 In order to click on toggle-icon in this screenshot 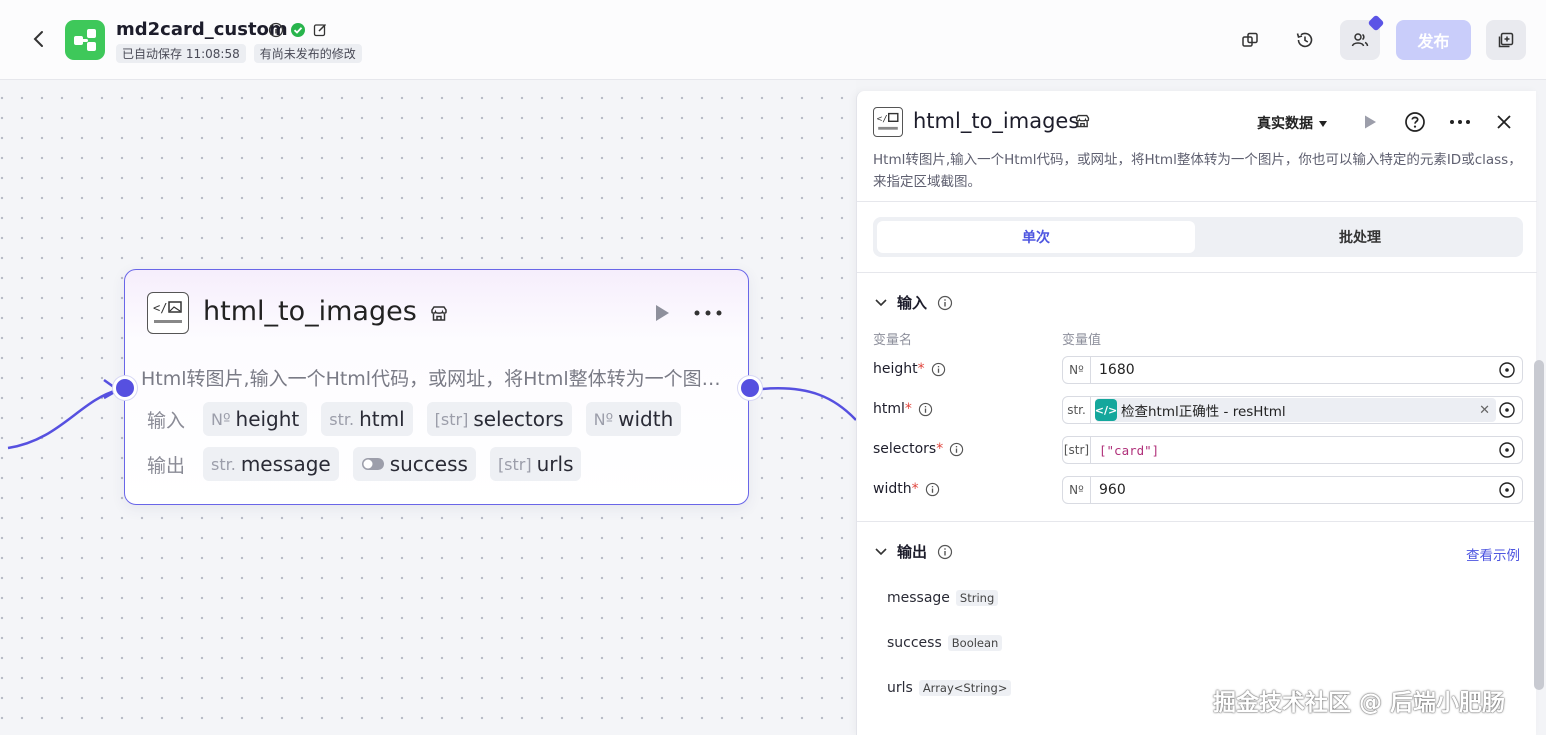, I will do `click(372, 464)`.